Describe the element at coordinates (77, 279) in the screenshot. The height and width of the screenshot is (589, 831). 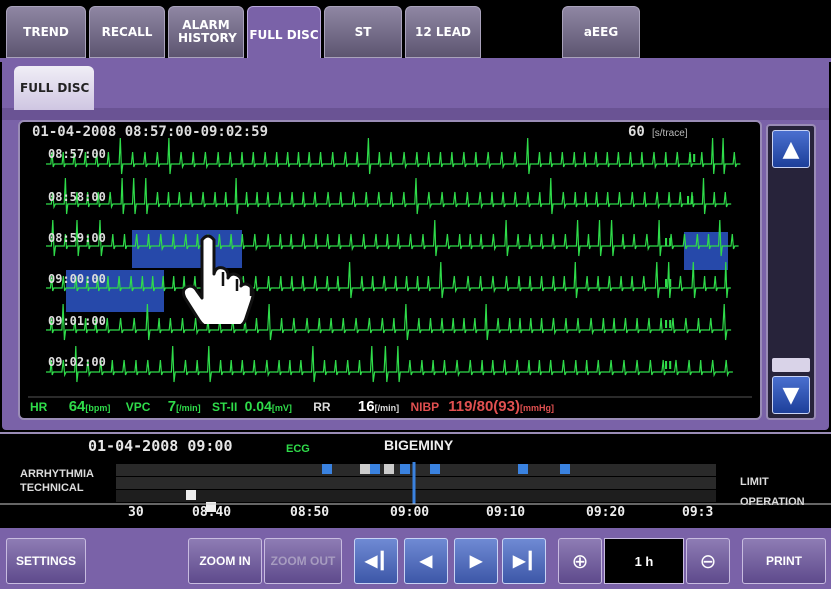
I see `row-time: 09:00:00` at that location.